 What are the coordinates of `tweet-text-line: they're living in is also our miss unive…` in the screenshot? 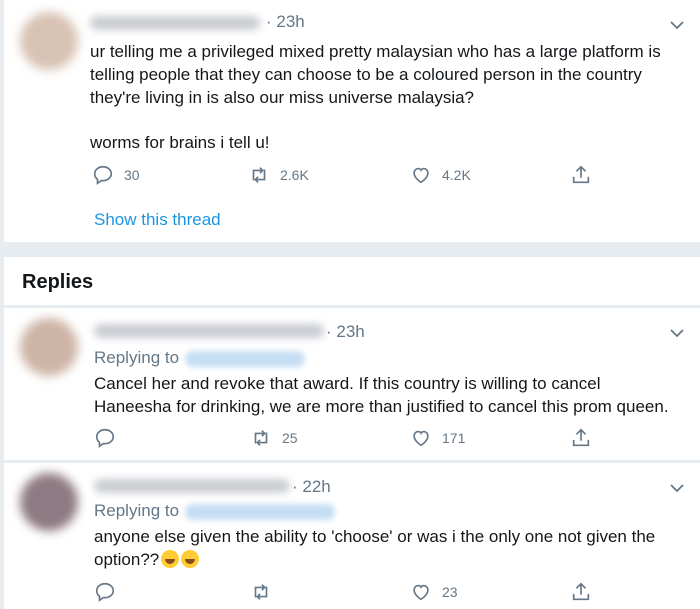 It's located at (282, 97).